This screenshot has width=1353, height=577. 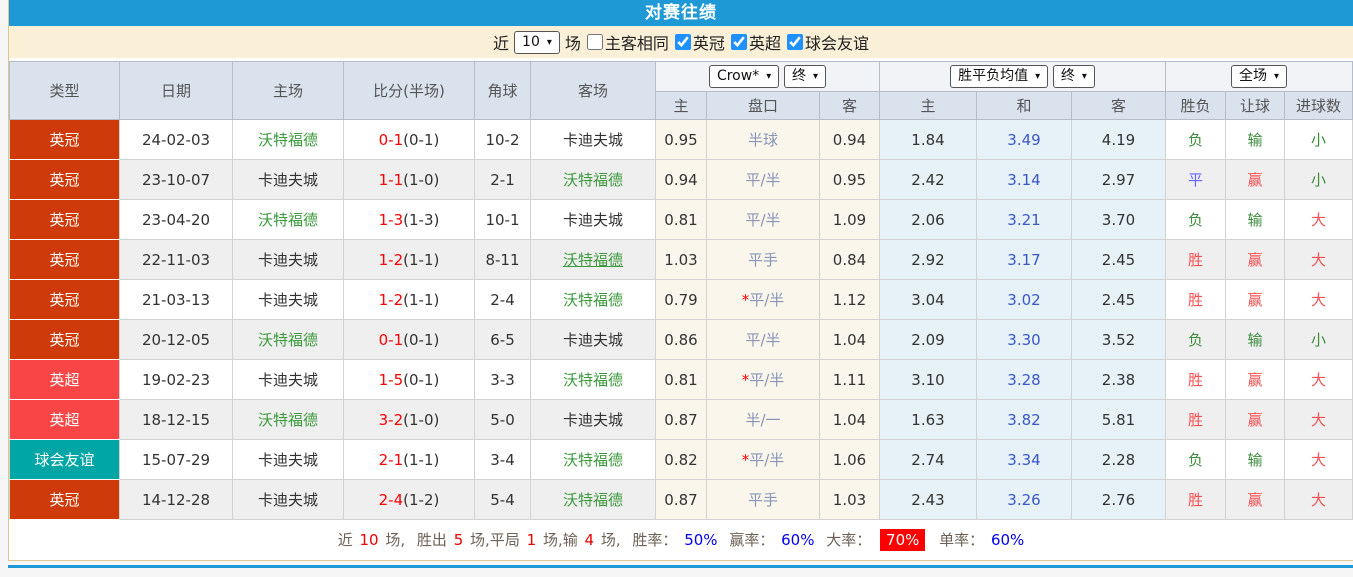 I want to click on col-header-crow-away: 客, so click(x=849, y=105).